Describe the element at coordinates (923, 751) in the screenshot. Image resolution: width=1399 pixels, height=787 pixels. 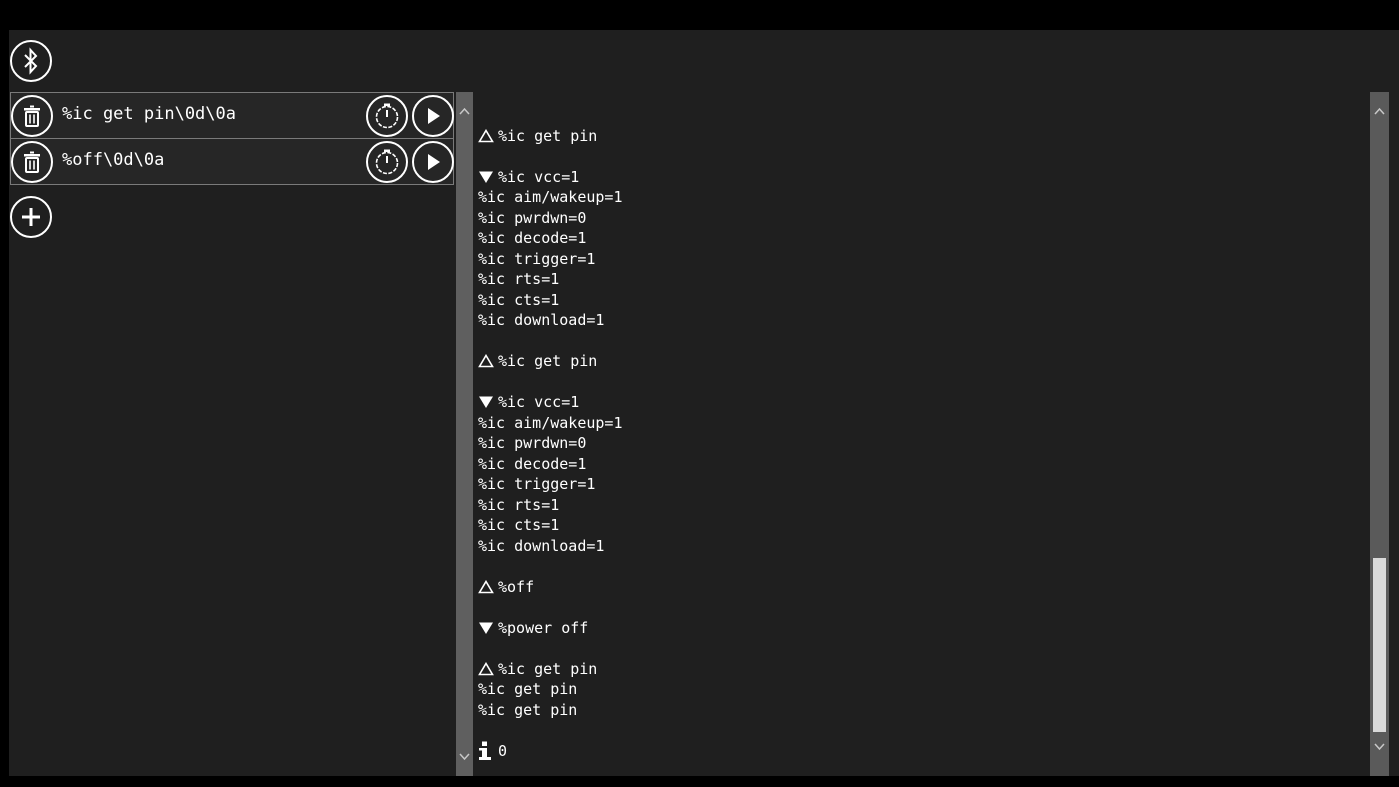
I see `log-line: 0` at that location.